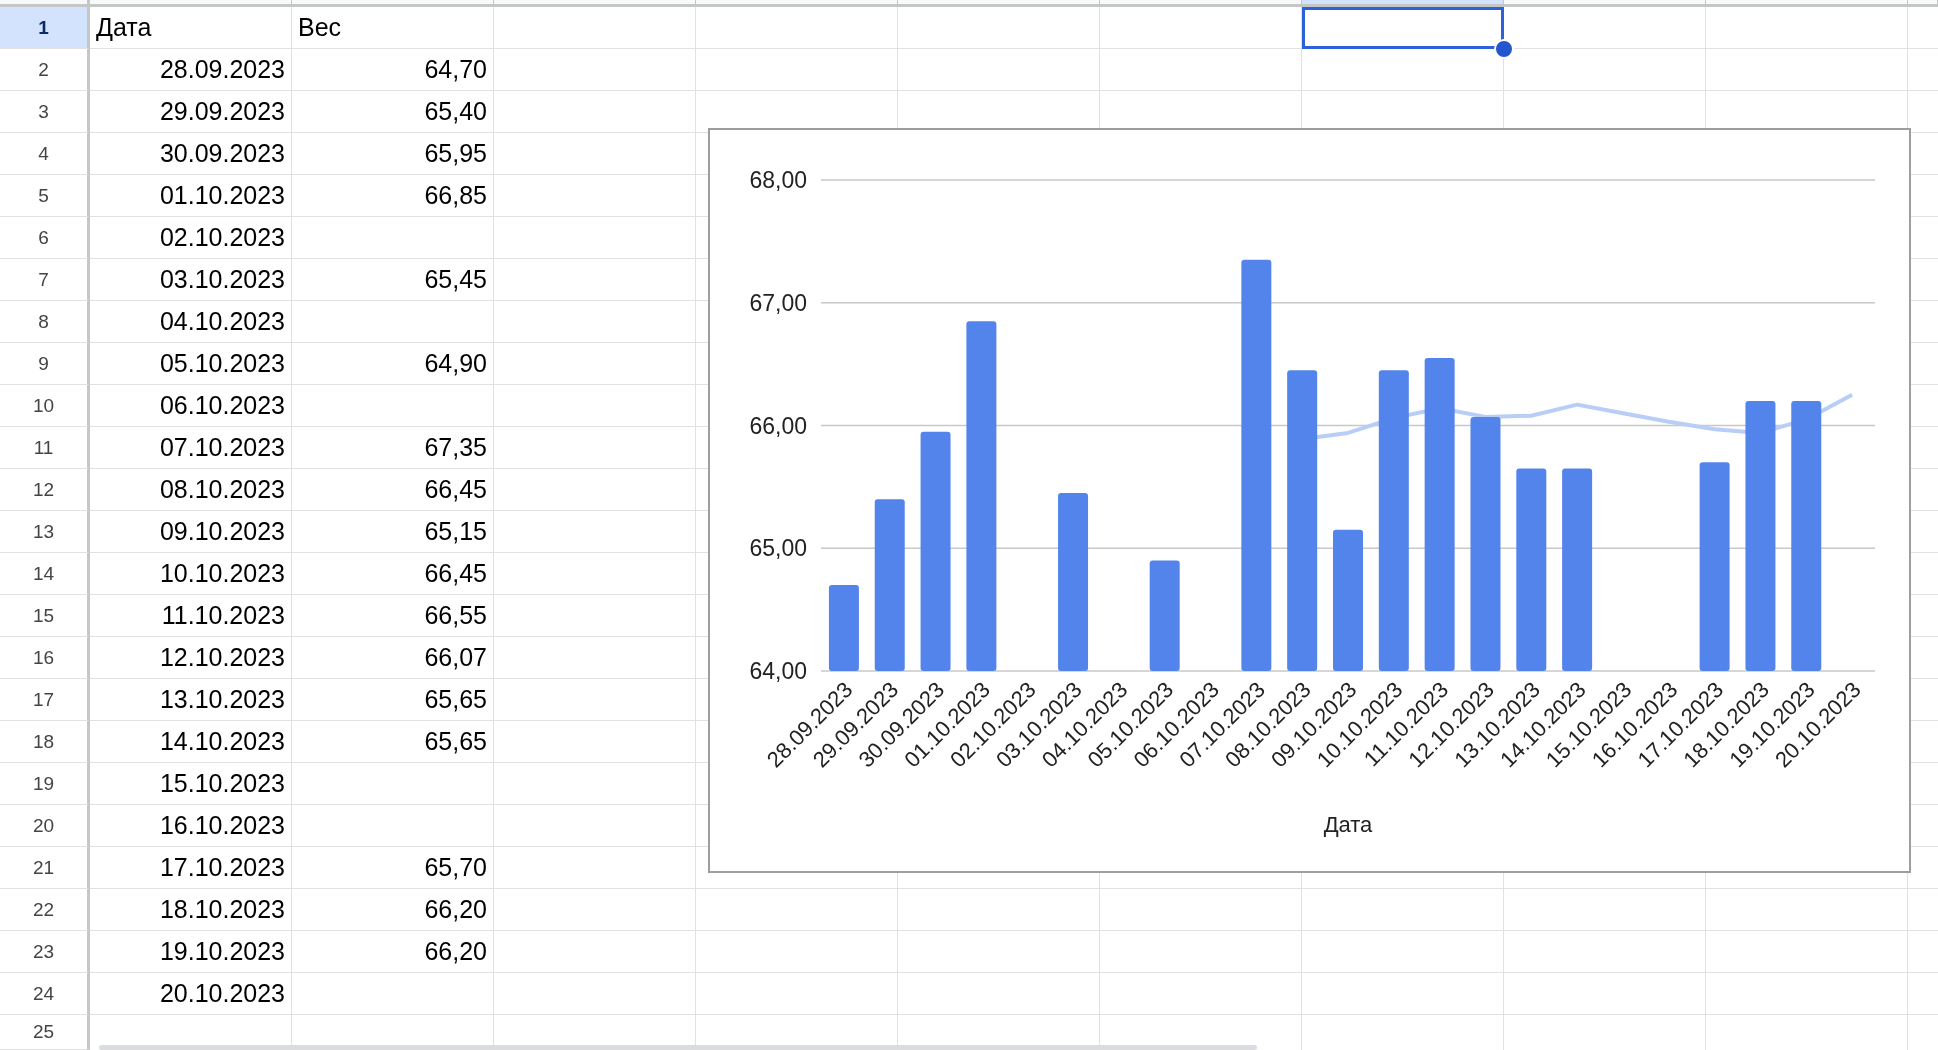 The image size is (1938, 1050). Describe the element at coordinates (393, 448) in the screenshot. I see `table-cell: 67,35` at that location.